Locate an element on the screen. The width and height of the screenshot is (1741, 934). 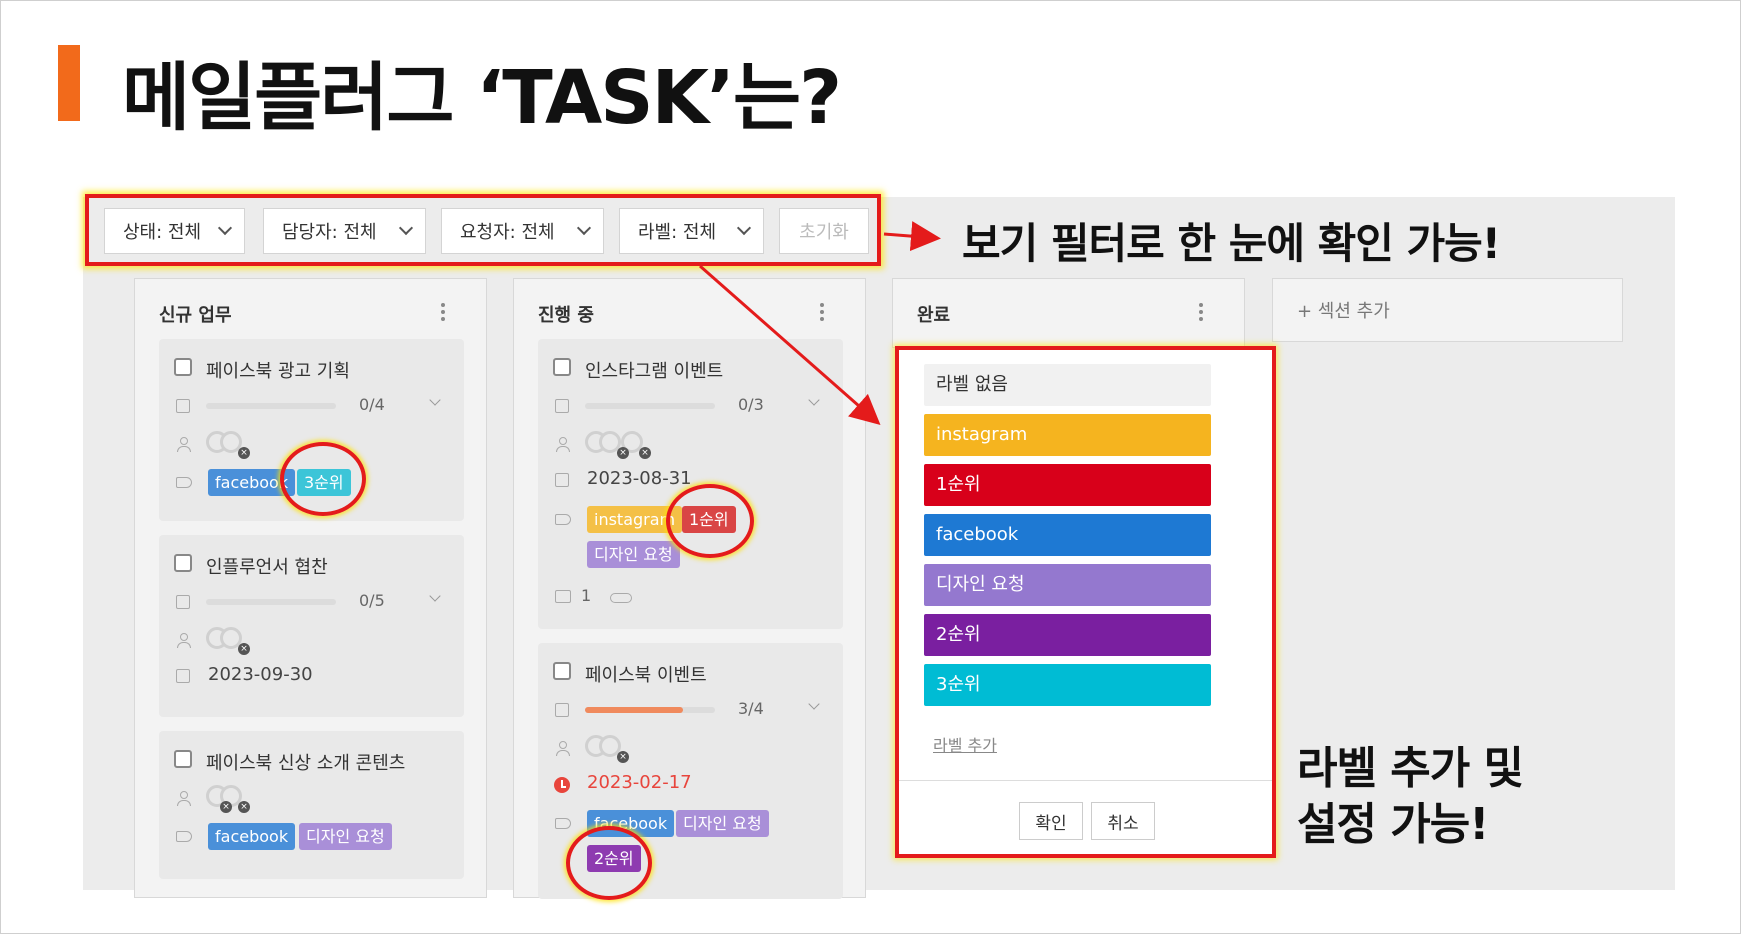
label-callout-line1: 라벨 추가 및 is located at coordinates (1410, 768).